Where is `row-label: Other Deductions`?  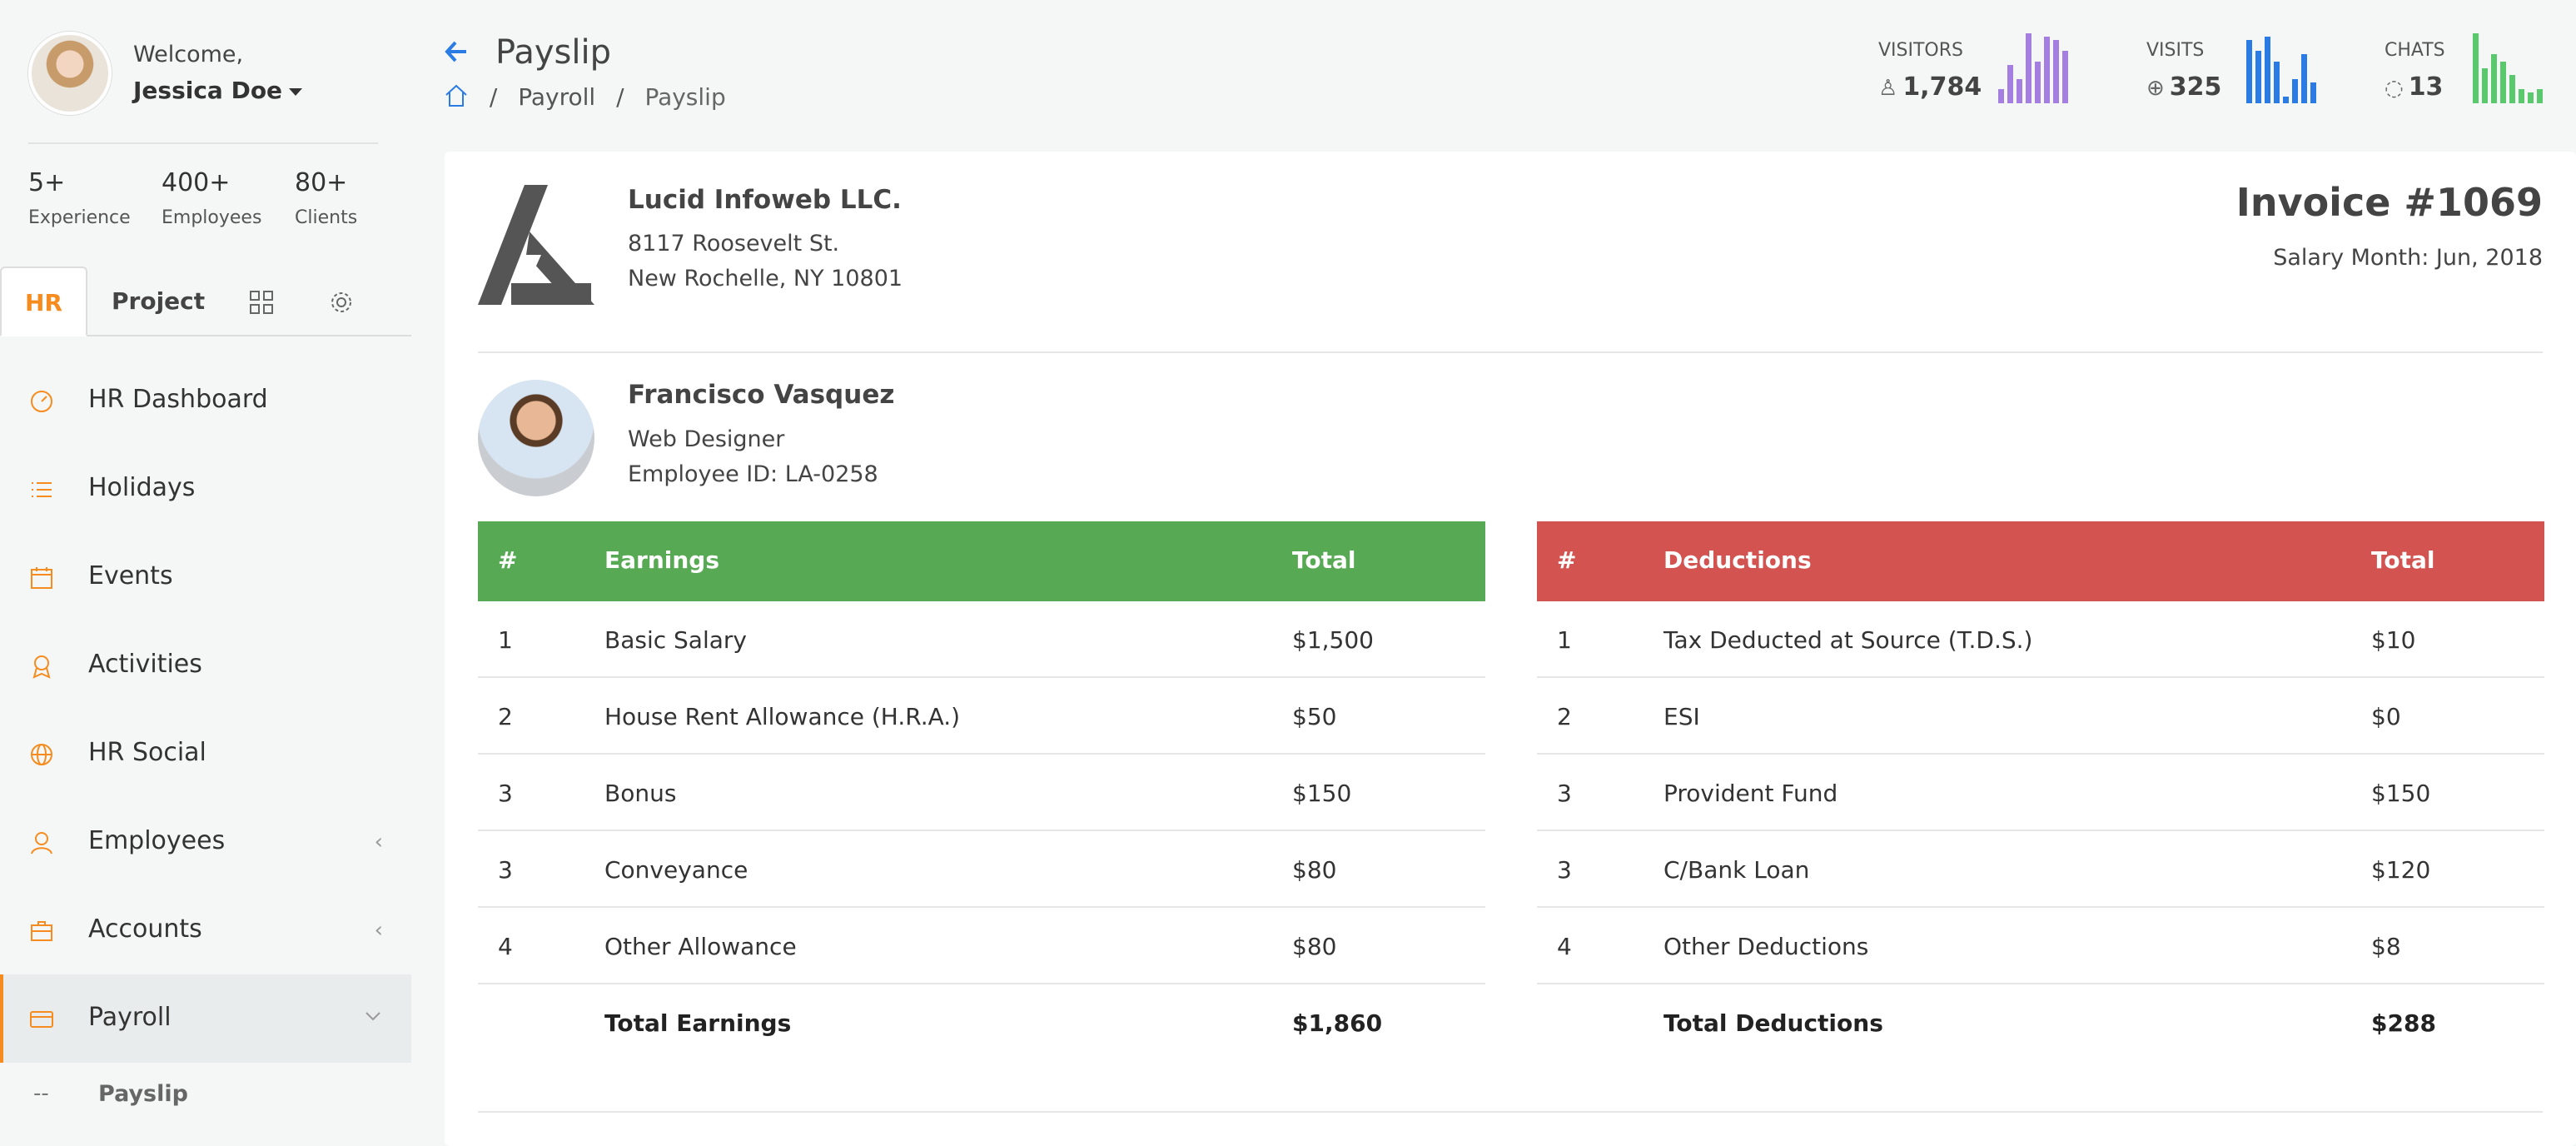
row-label: Other Deductions is located at coordinates (1766, 947).